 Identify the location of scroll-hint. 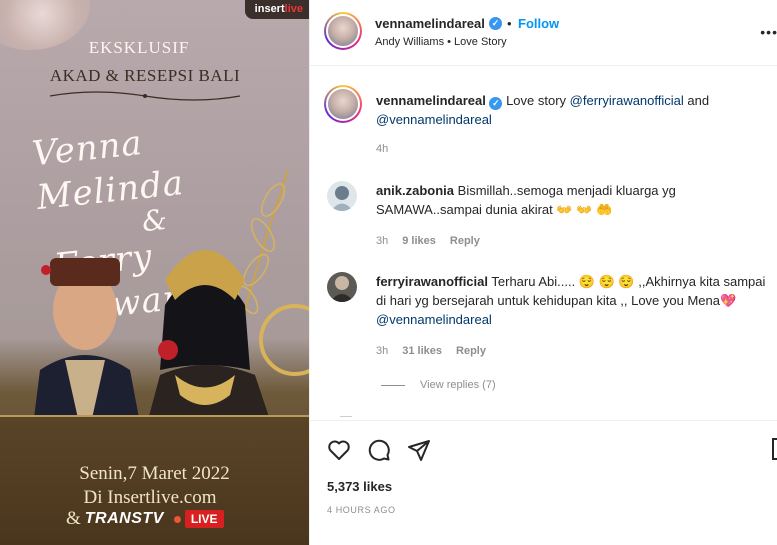
(346, 416).